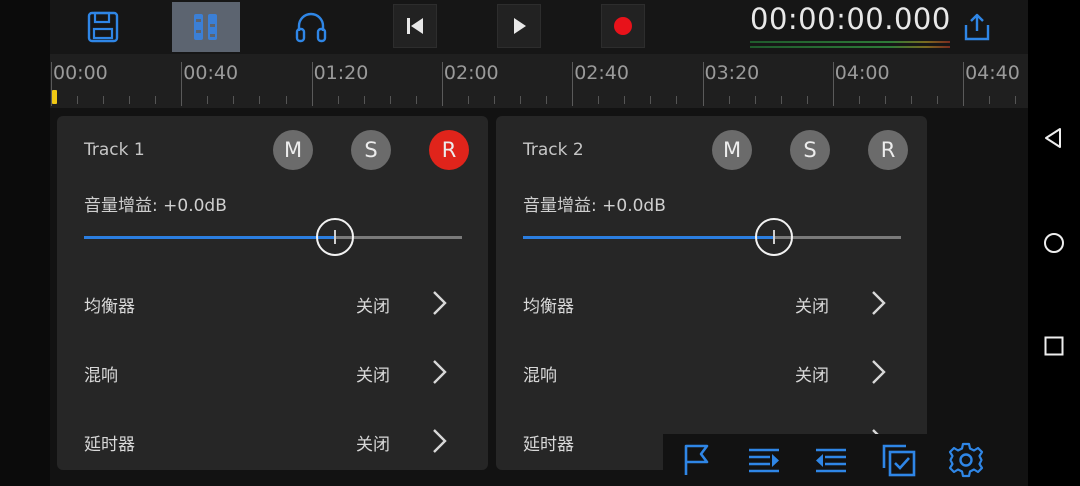 The image size is (1080, 486). I want to click on monitor-button, so click(311, 27).